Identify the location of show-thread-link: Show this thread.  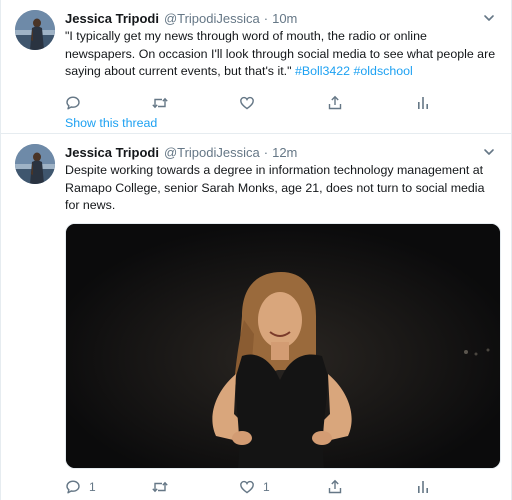
(111, 123).